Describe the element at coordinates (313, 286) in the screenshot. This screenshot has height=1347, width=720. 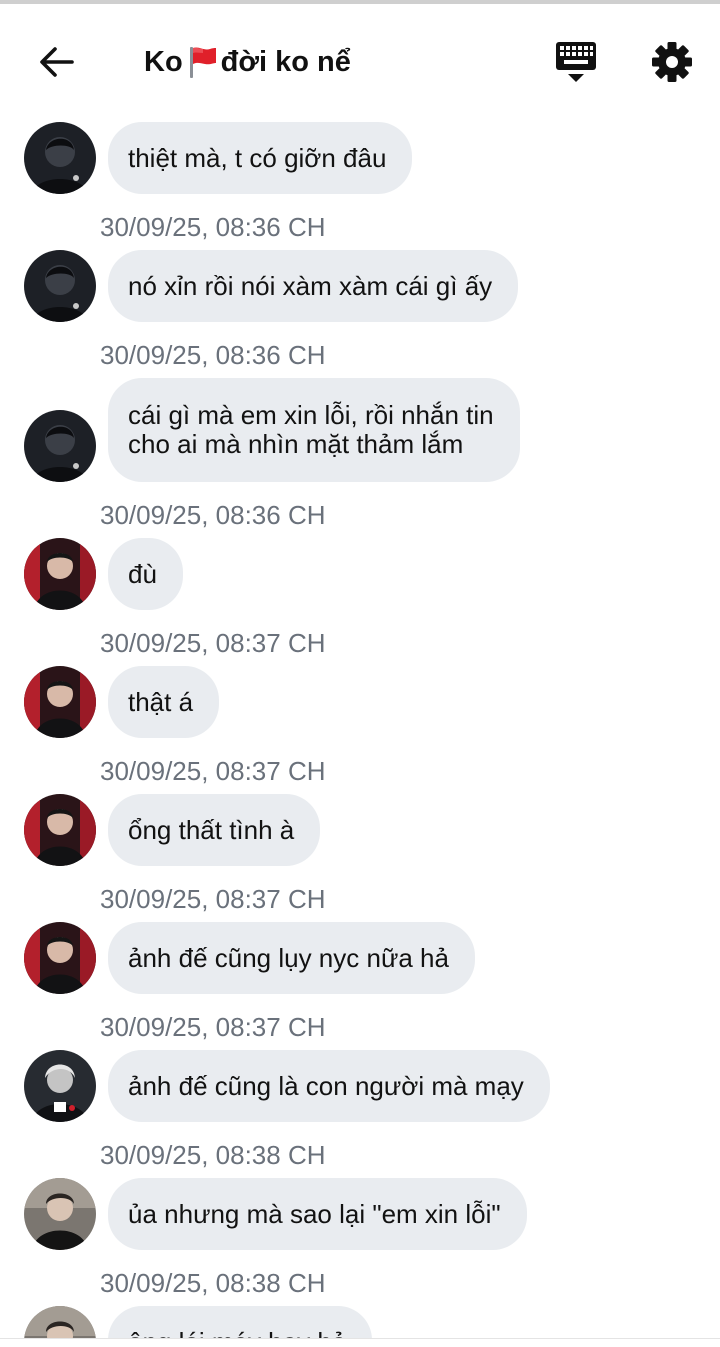
I see `message-bubble: nó xỉn rồi nói xàm xàm cái gì ấy` at that location.